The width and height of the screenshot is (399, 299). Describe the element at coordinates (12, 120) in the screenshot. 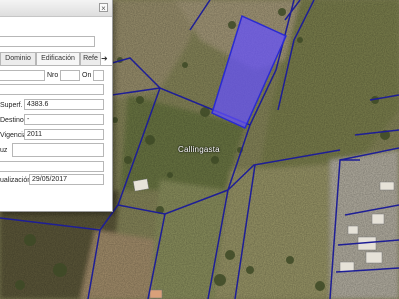

I see `destino-label: Destino` at that location.